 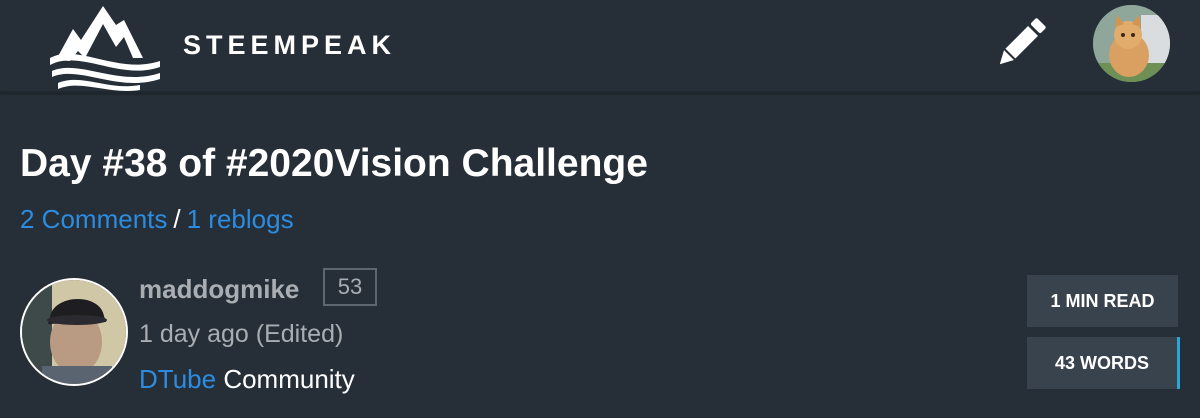 I want to click on author-avatar, so click(x=74, y=332).